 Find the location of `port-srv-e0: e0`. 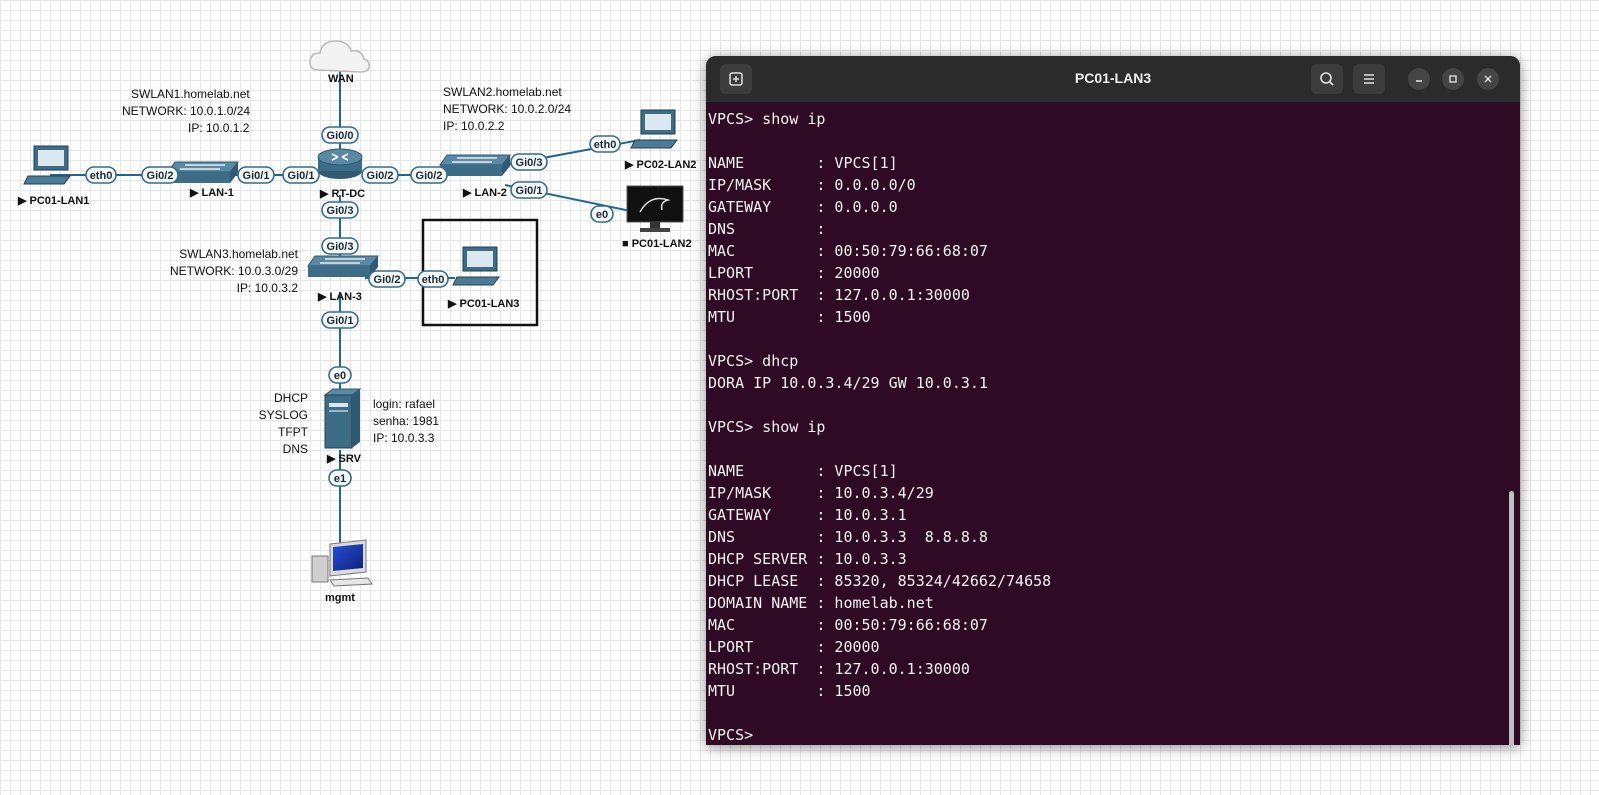

port-srv-e0: e0 is located at coordinates (340, 375).